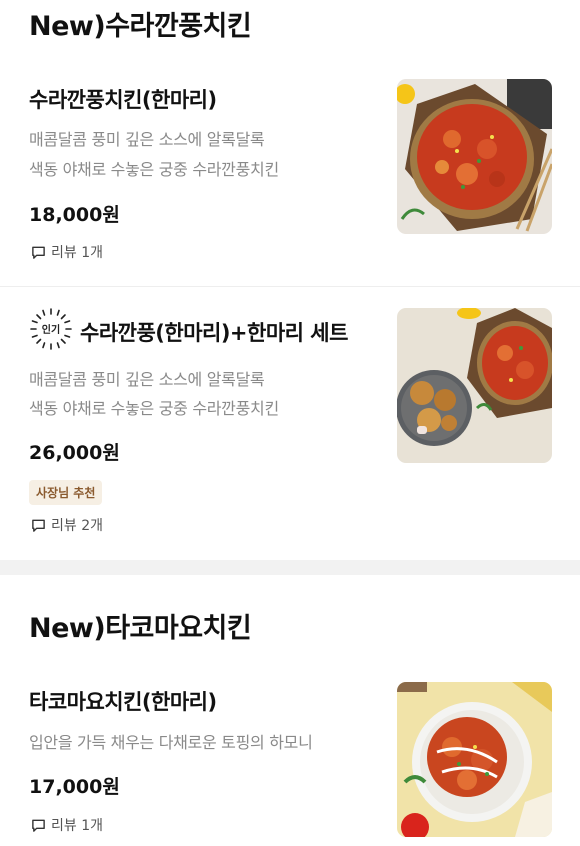 The height and width of the screenshot is (846, 580). I want to click on menu-item-price: 18,000원, so click(74, 215).